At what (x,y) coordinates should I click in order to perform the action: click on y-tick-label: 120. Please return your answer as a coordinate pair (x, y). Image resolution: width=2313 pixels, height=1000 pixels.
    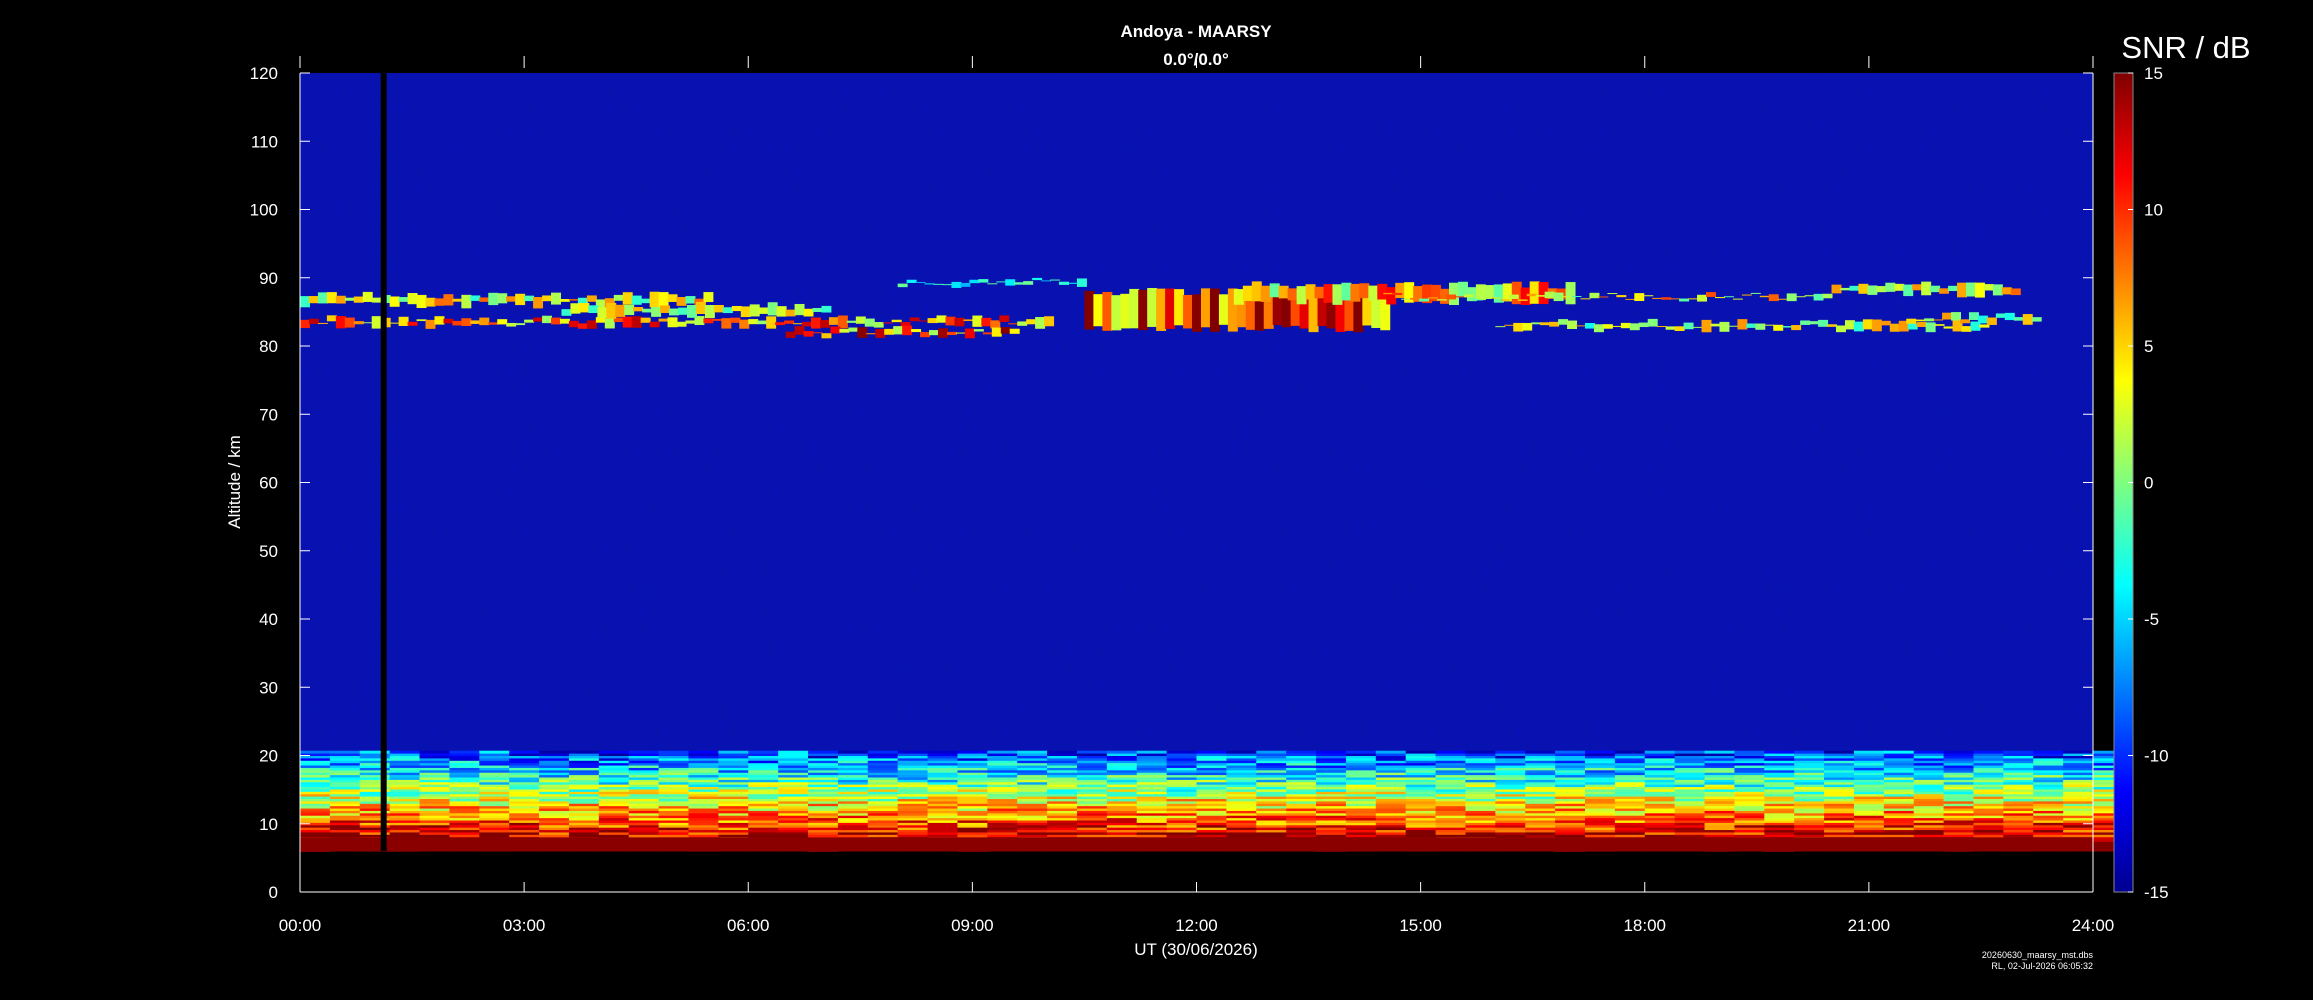
    Looking at the image, I should click on (264, 73).